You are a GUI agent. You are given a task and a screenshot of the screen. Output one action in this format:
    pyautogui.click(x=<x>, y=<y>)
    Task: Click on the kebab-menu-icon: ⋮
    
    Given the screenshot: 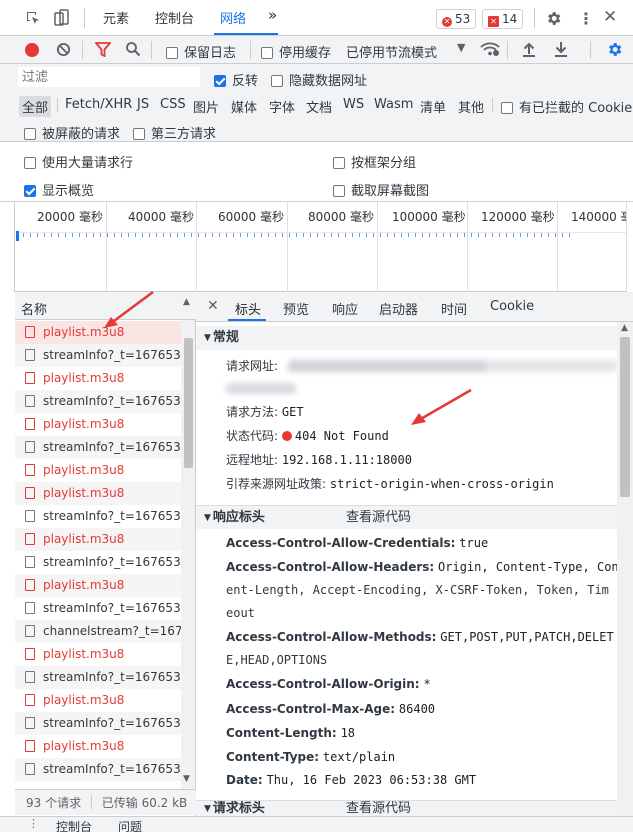 What is the action you would take?
    pyautogui.click(x=586, y=18)
    